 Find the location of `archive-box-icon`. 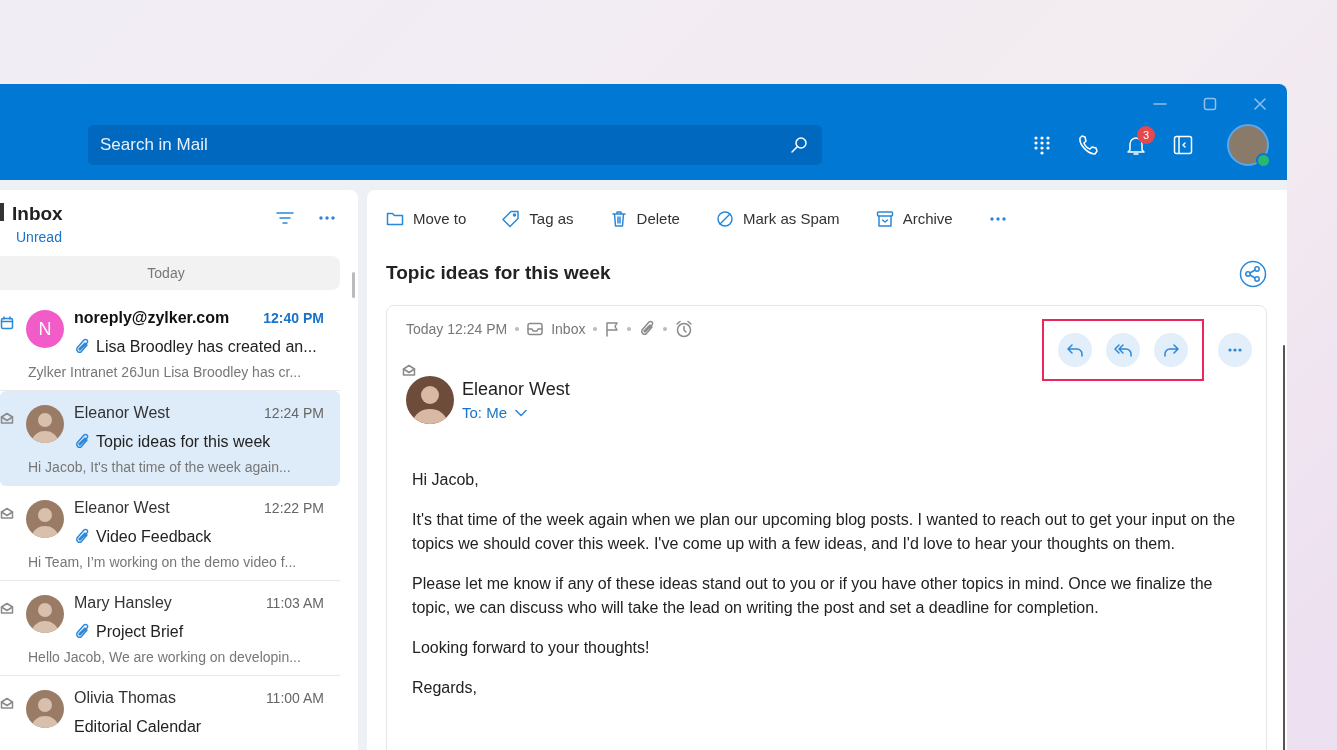

archive-box-icon is located at coordinates (884, 219).